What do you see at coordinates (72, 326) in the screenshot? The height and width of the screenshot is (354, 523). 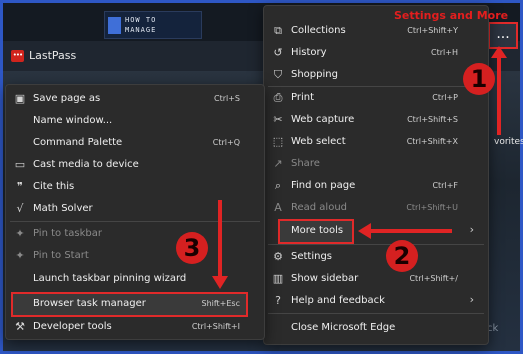 I see `menu-item-label: Developer tools` at bounding box center [72, 326].